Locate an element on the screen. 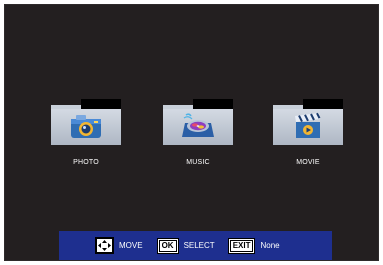 This screenshot has width=383, height=265. menu-item-music: MUSIC is located at coordinates (198, 133).